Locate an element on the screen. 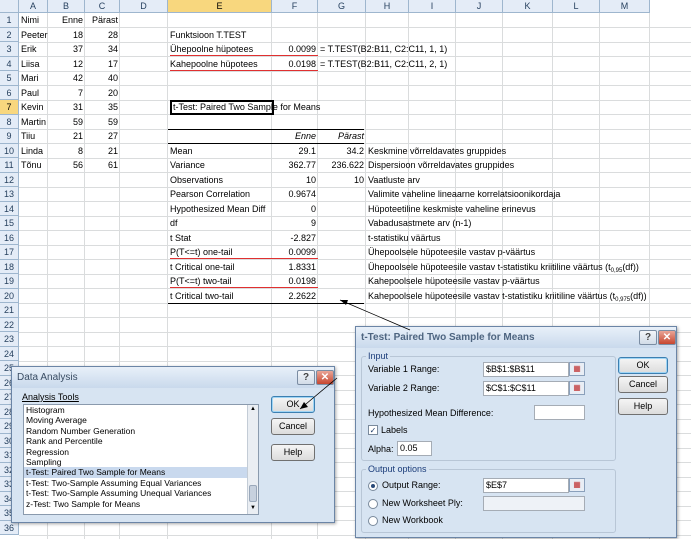 The image size is (691, 539). arrow-to-output is located at coordinates (375, 315).